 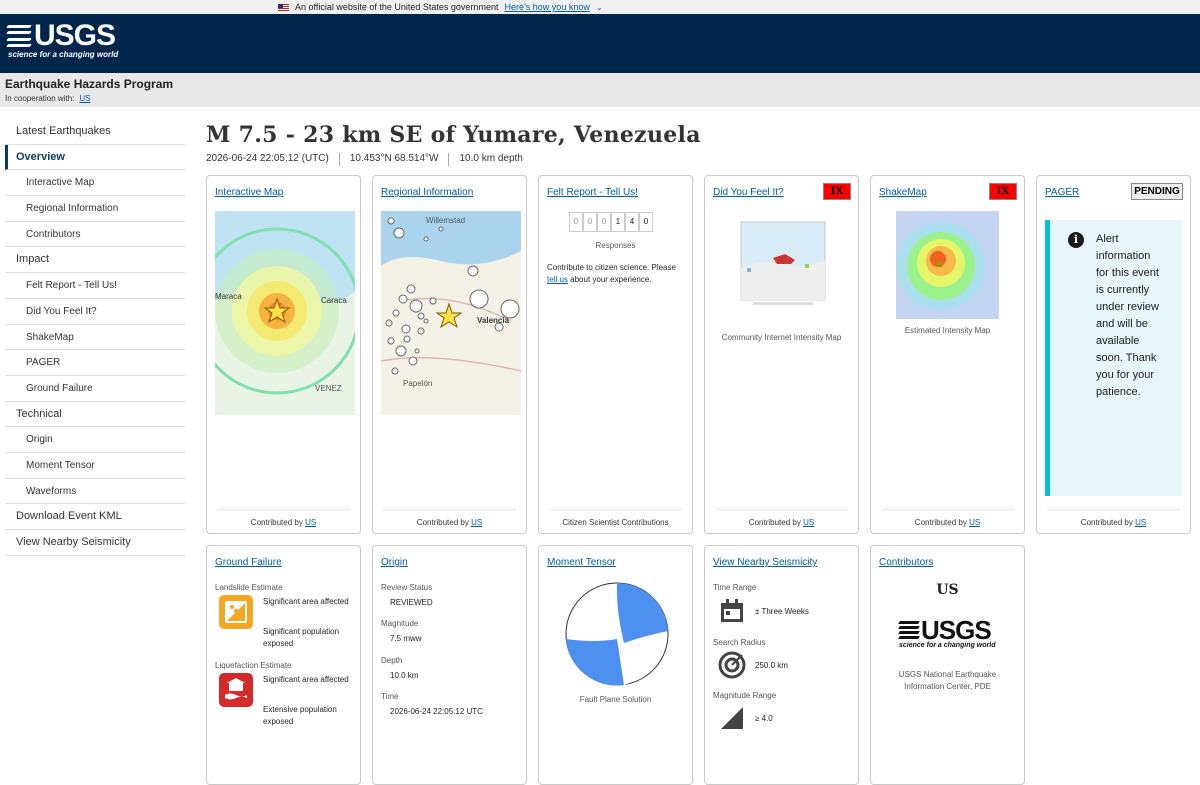 What do you see at coordinates (95, 440) in the screenshot?
I see `sidebar-item-origin: Origin` at bounding box center [95, 440].